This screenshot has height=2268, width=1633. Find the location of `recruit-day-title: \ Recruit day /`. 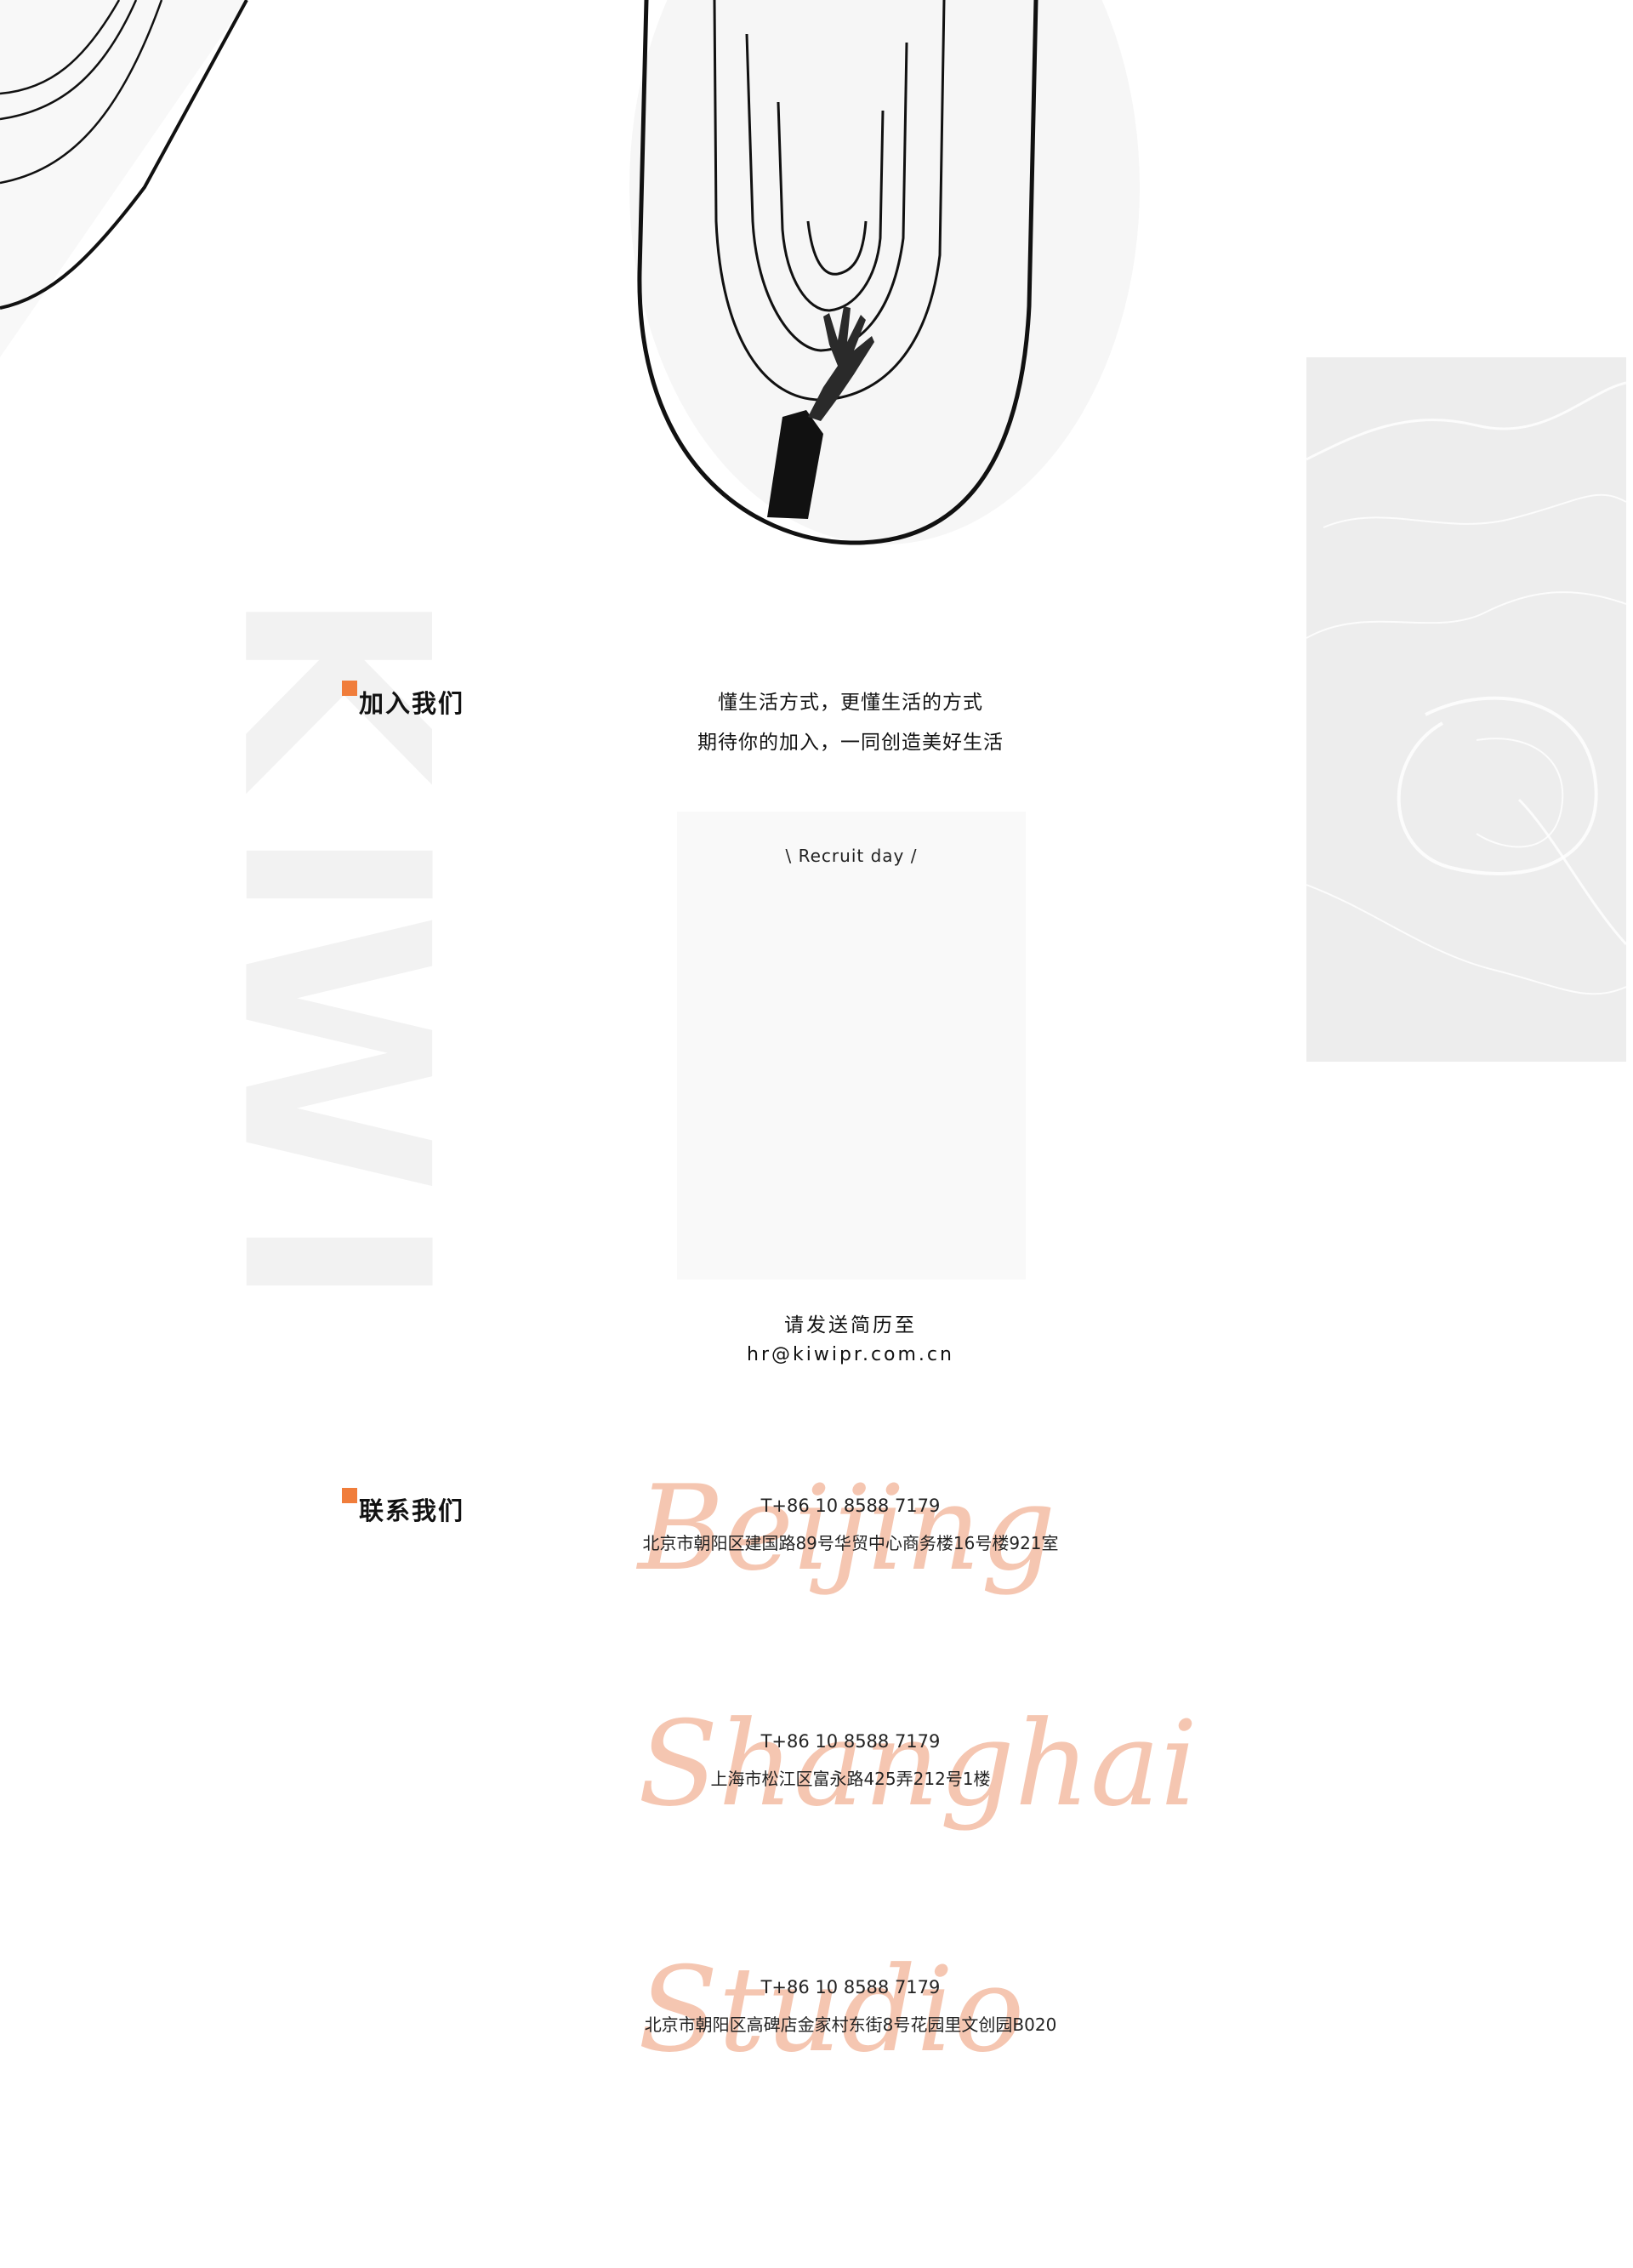

recruit-day-title: \ Recruit day / is located at coordinates (851, 856).